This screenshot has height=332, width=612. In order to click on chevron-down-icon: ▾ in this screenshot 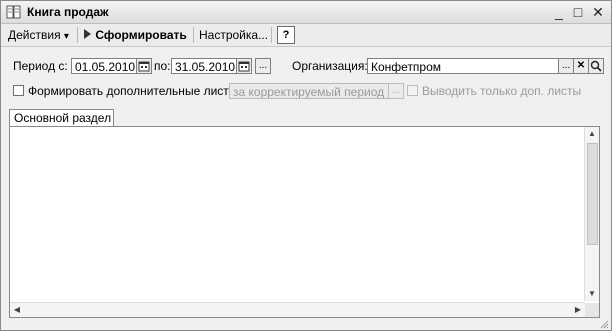, I will do `click(66, 36)`.